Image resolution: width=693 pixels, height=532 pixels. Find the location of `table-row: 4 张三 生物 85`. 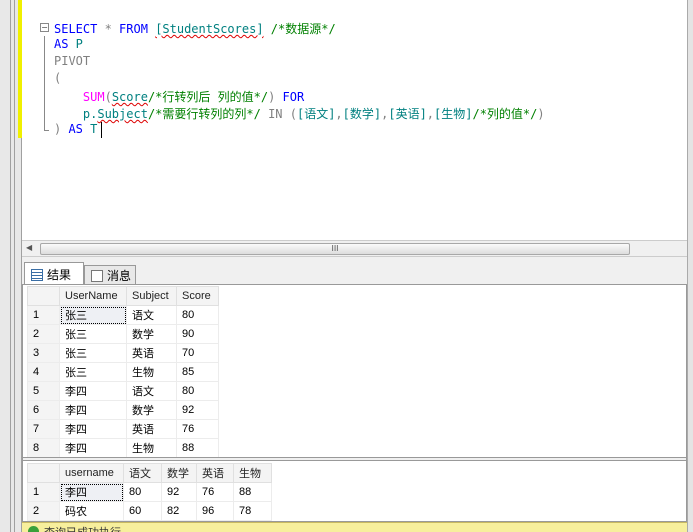

table-row: 4 张三 生物 85 is located at coordinates (123, 372).